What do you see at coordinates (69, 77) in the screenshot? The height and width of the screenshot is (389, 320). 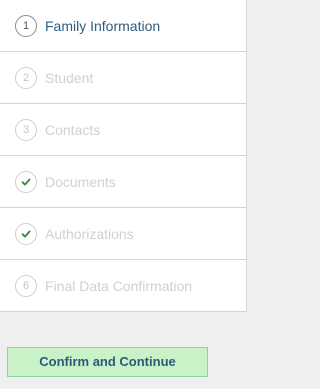 I see `step-label: Student` at bounding box center [69, 77].